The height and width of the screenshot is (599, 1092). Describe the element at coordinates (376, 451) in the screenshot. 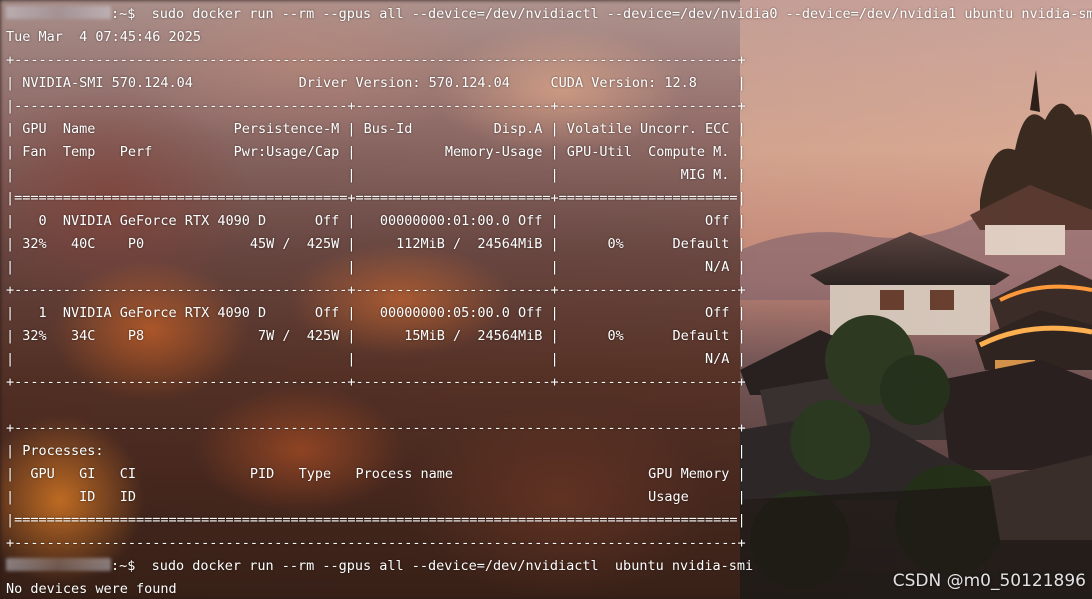

I see `smi-line: | Processes: |` at that location.